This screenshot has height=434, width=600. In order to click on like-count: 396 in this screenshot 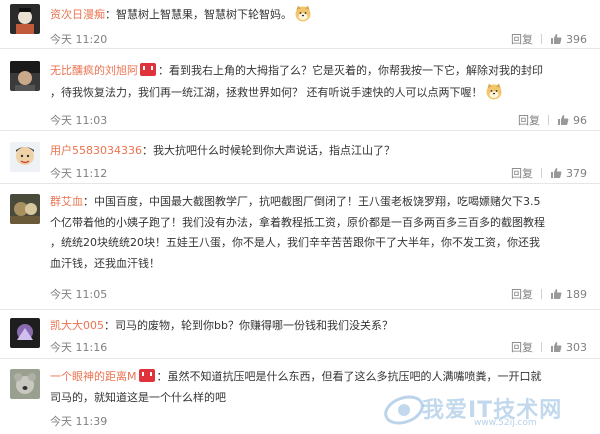, I will do `click(576, 39)`.